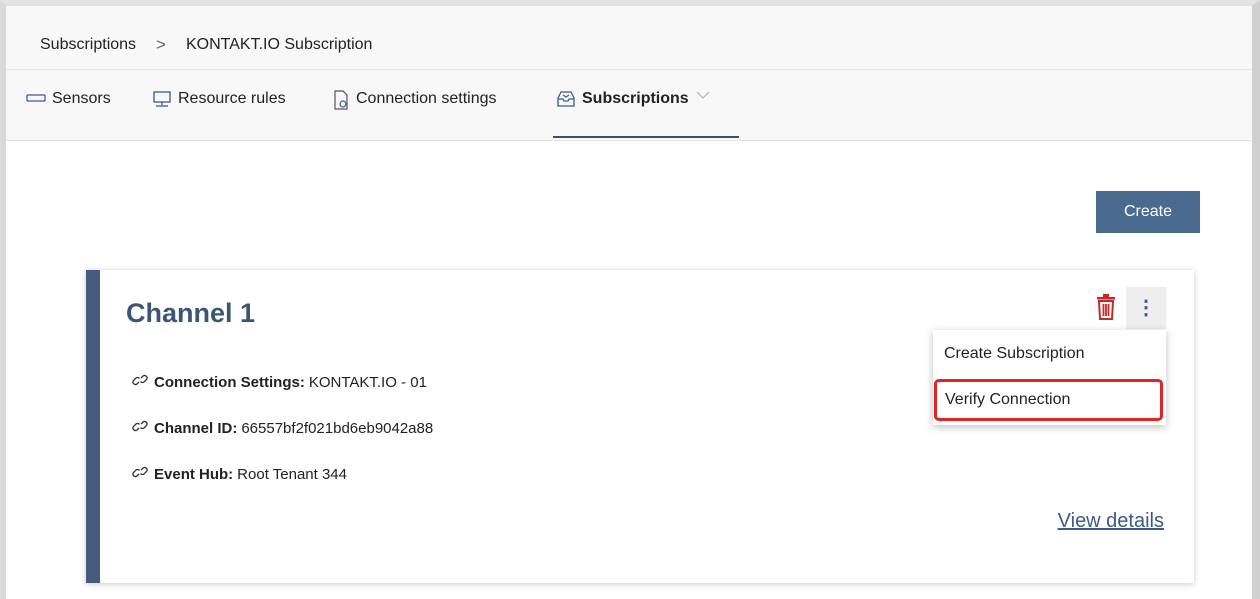 This screenshot has width=1260, height=599. What do you see at coordinates (36, 100) in the screenshot?
I see `sensor-icon` at bounding box center [36, 100].